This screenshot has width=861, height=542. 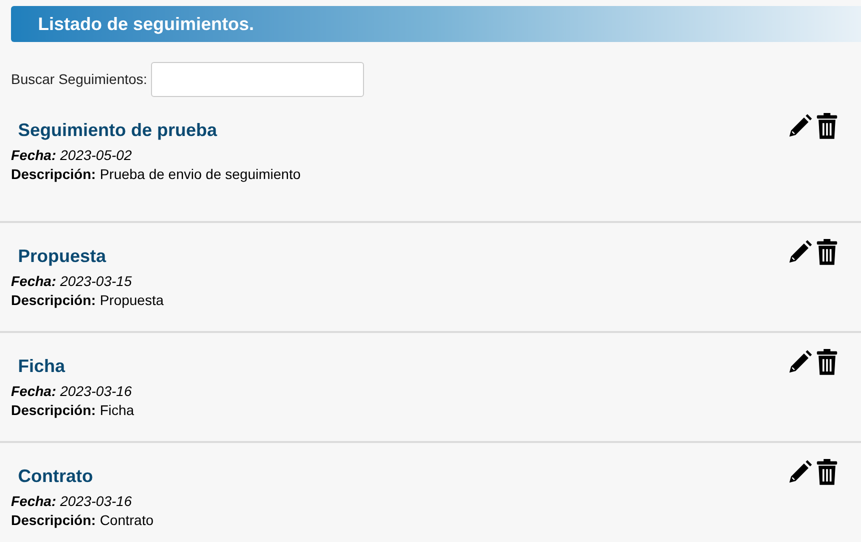 What do you see at coordinates (79, 79) in the screenshot?
I see `search-label: Buscar Seguimientos:` at bounding box center [79, 79].